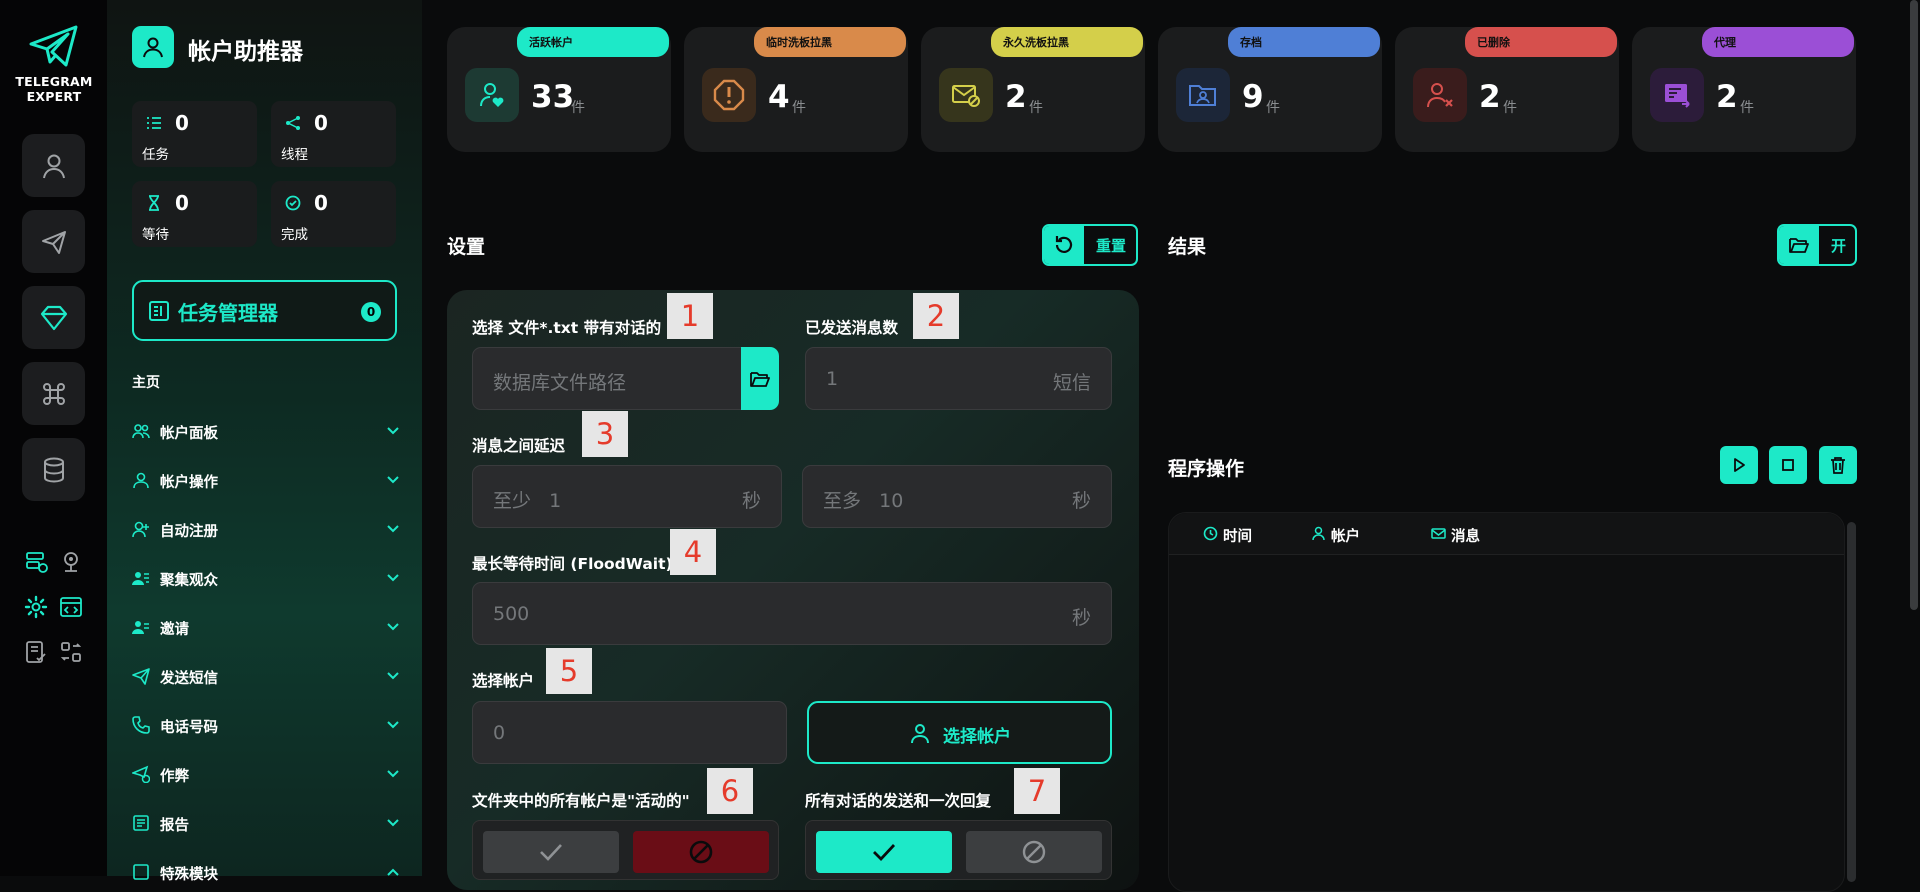 Image resolution: width=1920 pixels, height=892 pixels. I want to click on open-results-button: 开, so click(1817, 245).